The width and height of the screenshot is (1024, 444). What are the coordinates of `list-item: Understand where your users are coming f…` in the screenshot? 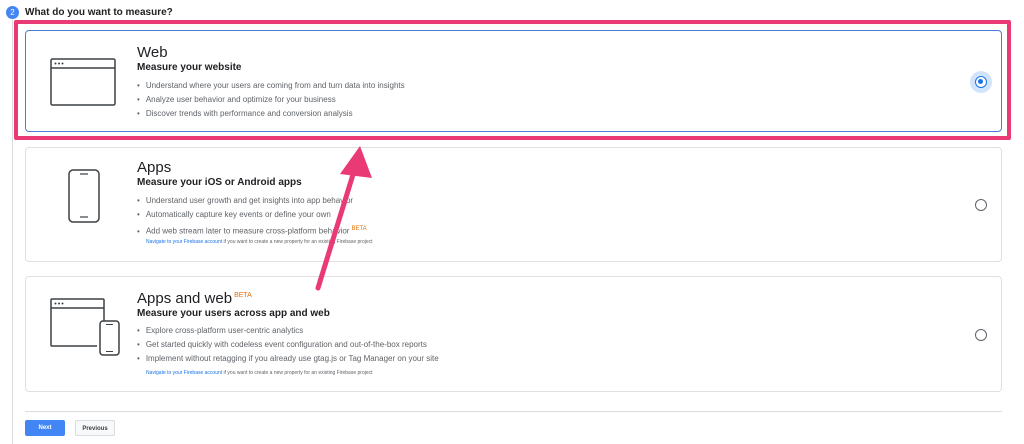 It's located at (271, 86).